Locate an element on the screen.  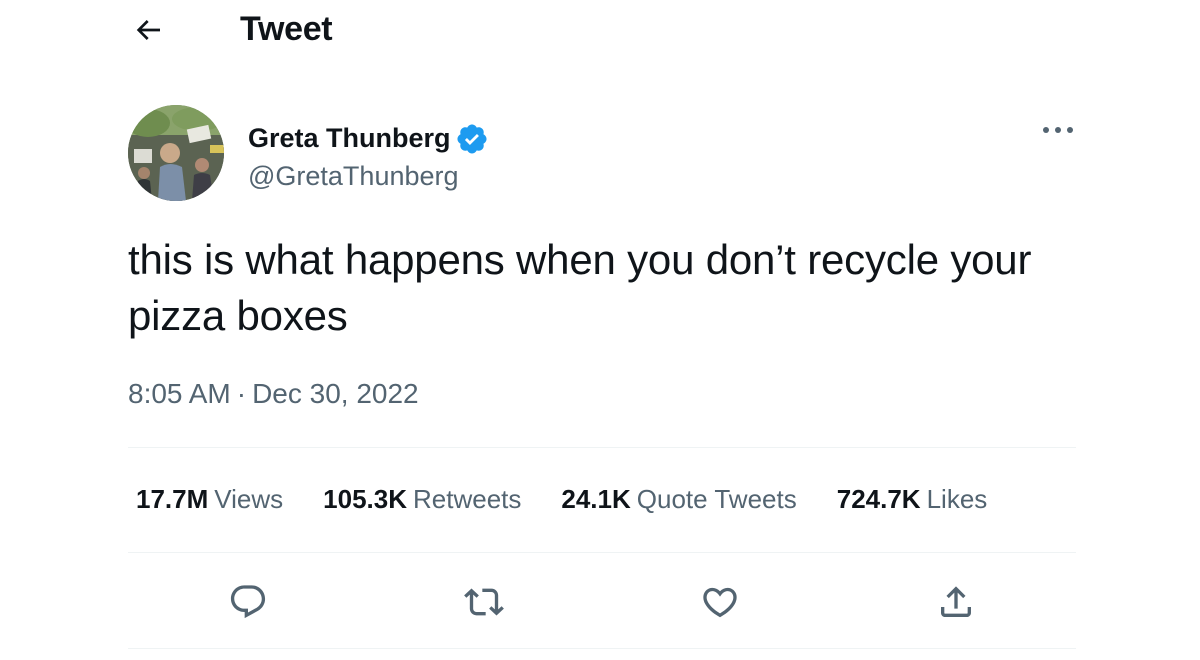
speech-bubble-icon is located at coordinates (248, 602).